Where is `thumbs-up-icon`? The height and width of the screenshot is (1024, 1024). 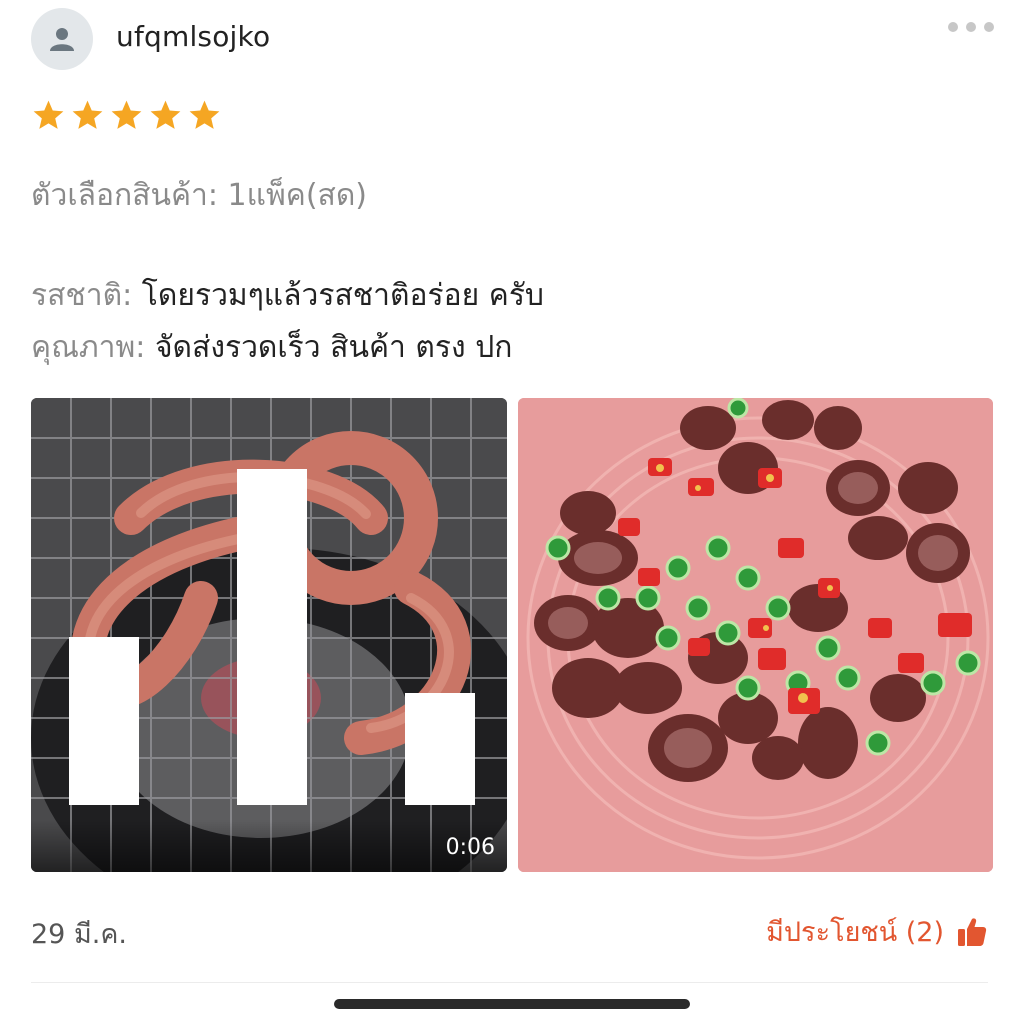 thumbs-up-icon is located at coordinates (972, 931).